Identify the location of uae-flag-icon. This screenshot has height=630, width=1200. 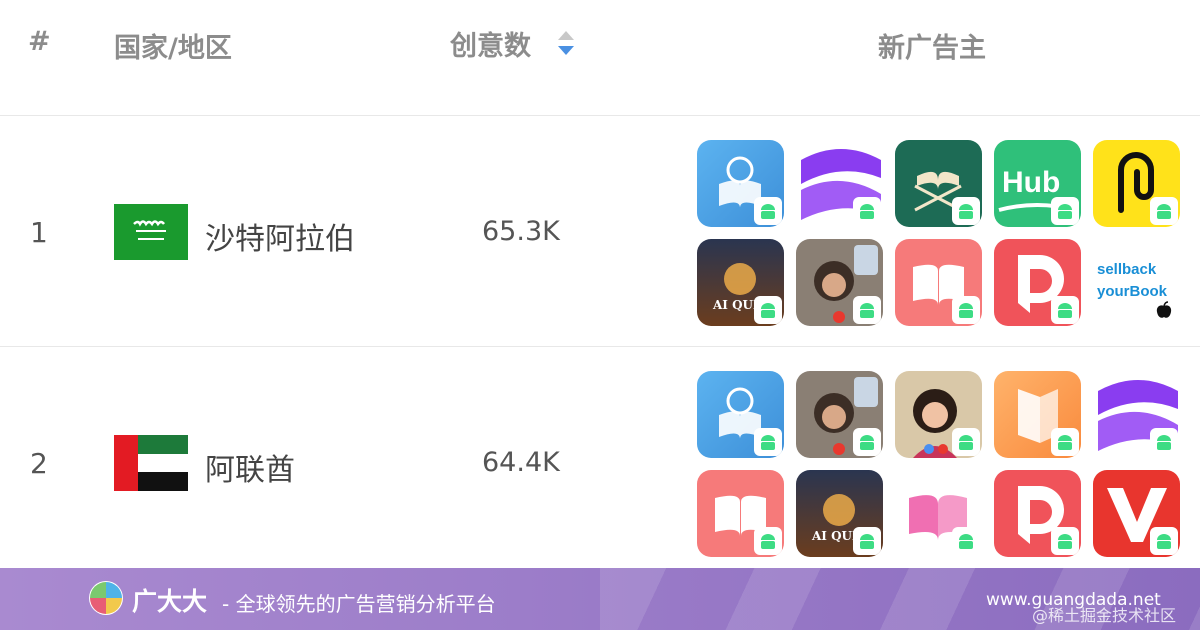
(151, 463).